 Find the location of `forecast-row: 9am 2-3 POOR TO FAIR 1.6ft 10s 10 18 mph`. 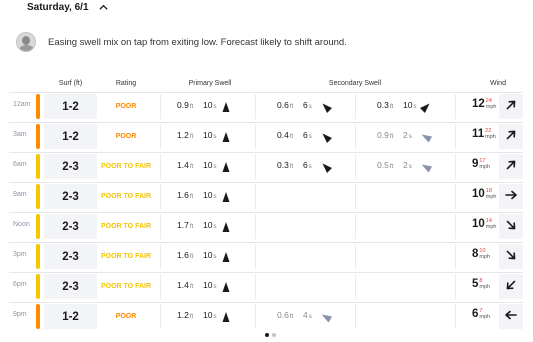

forecast-row: 9am 2-3 POOR TO FAIR 1.6ft 10s 10 18 mph is located at coordinates (266, 197).